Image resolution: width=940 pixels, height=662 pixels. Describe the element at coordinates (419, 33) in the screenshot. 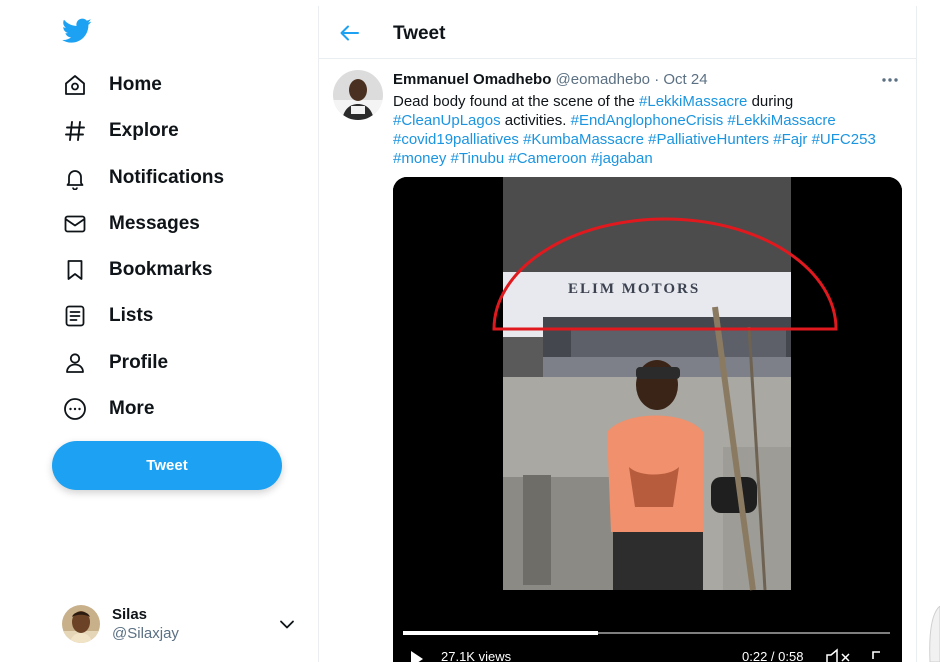

I see `page-title: Tweet` at that location.